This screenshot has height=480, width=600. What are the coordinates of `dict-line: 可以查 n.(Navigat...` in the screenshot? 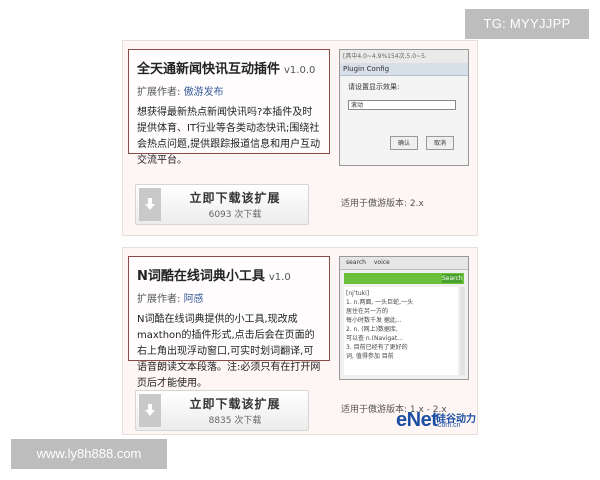 It's located at (374, 338).